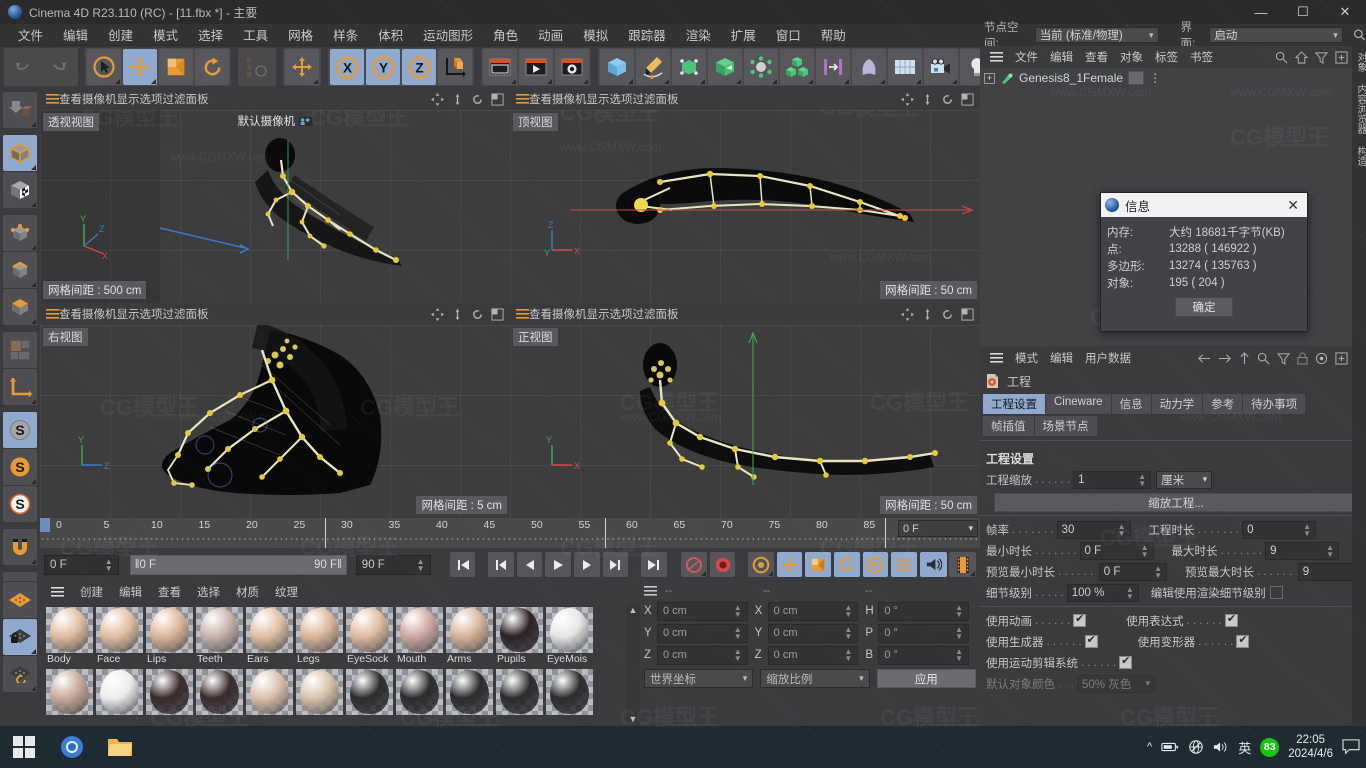 The height and width of the screenshot is (768, 1366). What do you see at coordinates (745, 206) in the screenshot?
I see `viewport-top-canvas: Z X Y 顶视图 网格间距 : 50 cm` at bounding box center [745, 206].